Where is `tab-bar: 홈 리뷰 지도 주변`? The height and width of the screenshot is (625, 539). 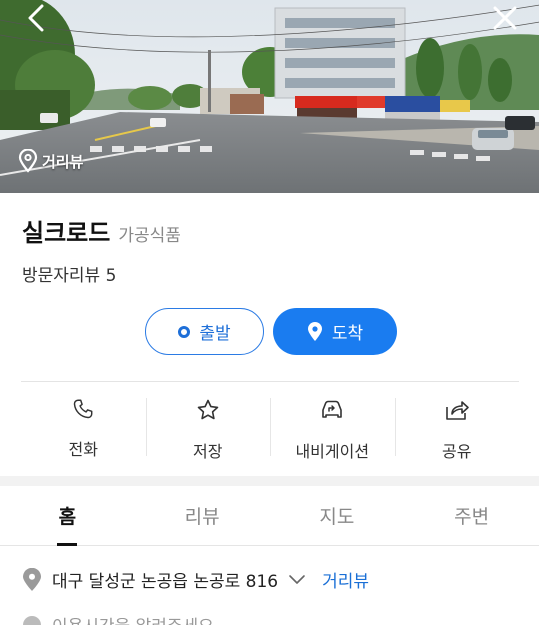 tab-bar: 홈 리뷰 지도 주변 is located at coordinates (269, 516).